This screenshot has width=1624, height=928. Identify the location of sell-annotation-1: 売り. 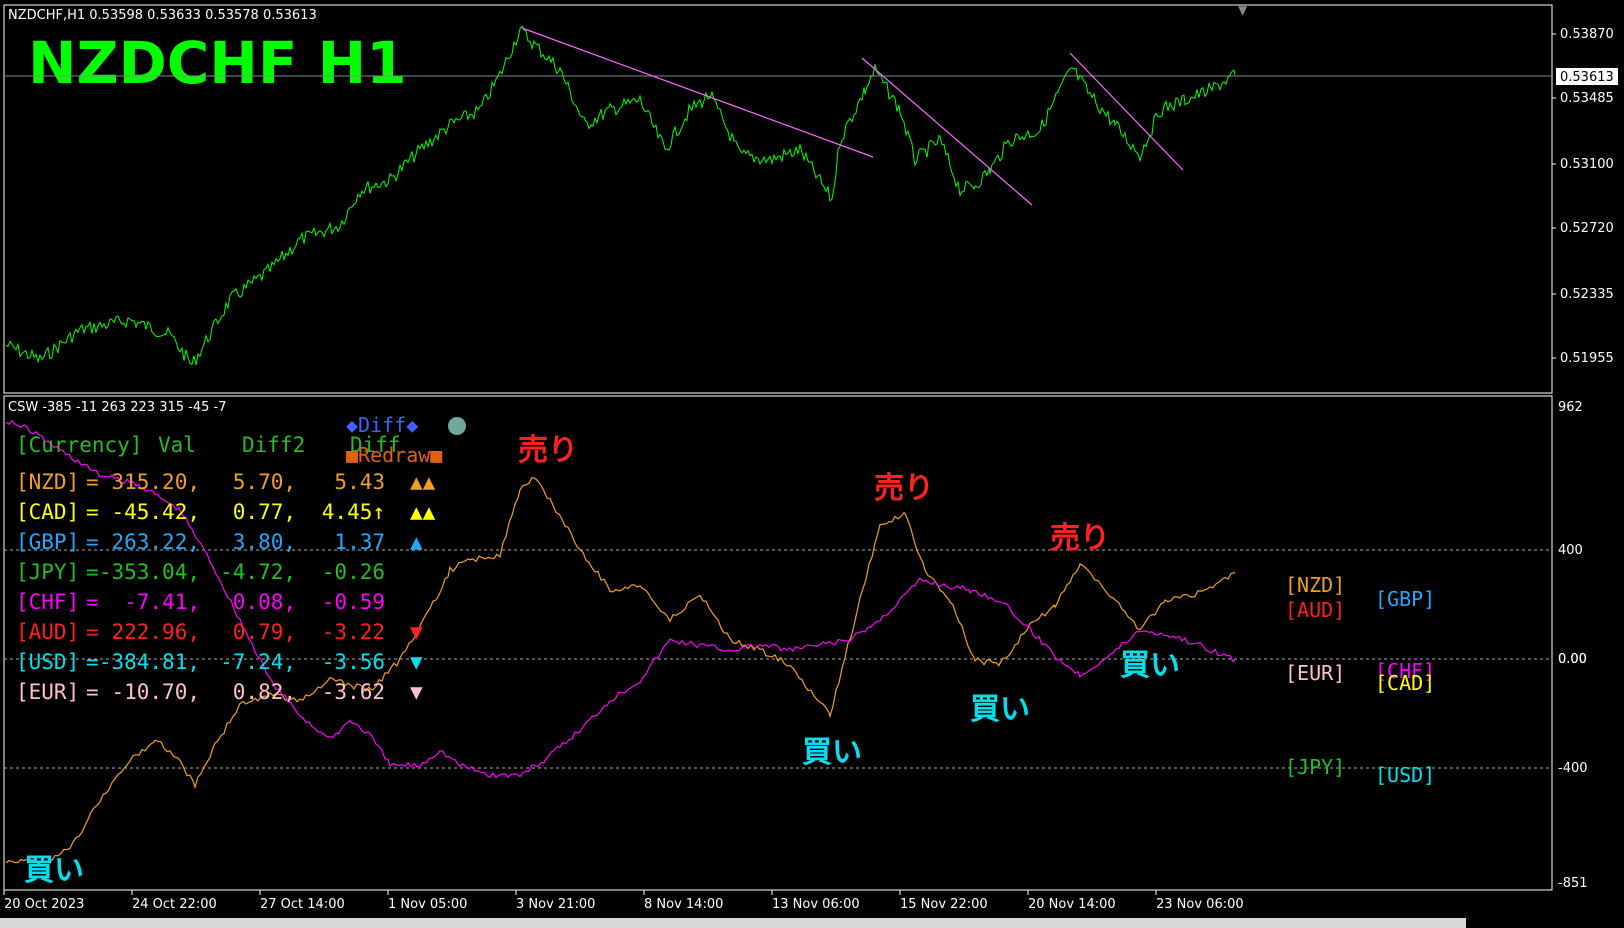
(548, 450).